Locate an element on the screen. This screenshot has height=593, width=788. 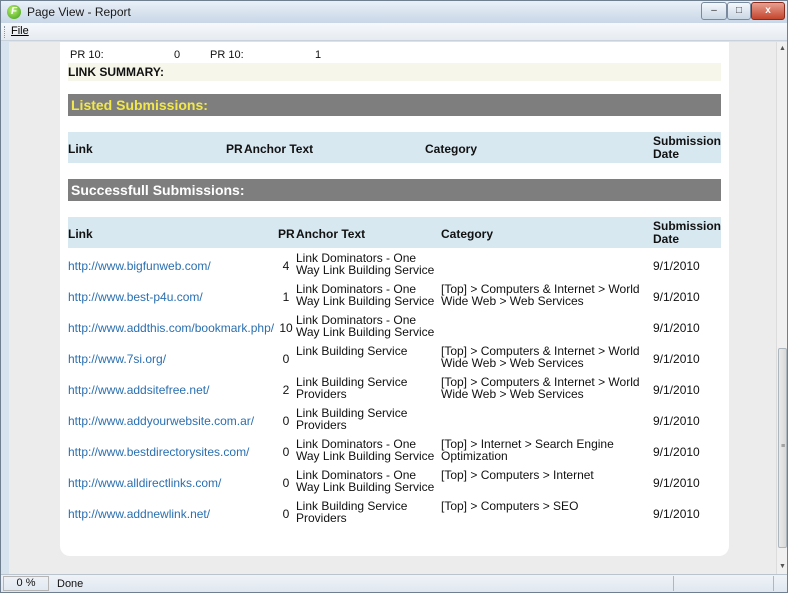
status-text: Done is located at coordinates (70, 584).